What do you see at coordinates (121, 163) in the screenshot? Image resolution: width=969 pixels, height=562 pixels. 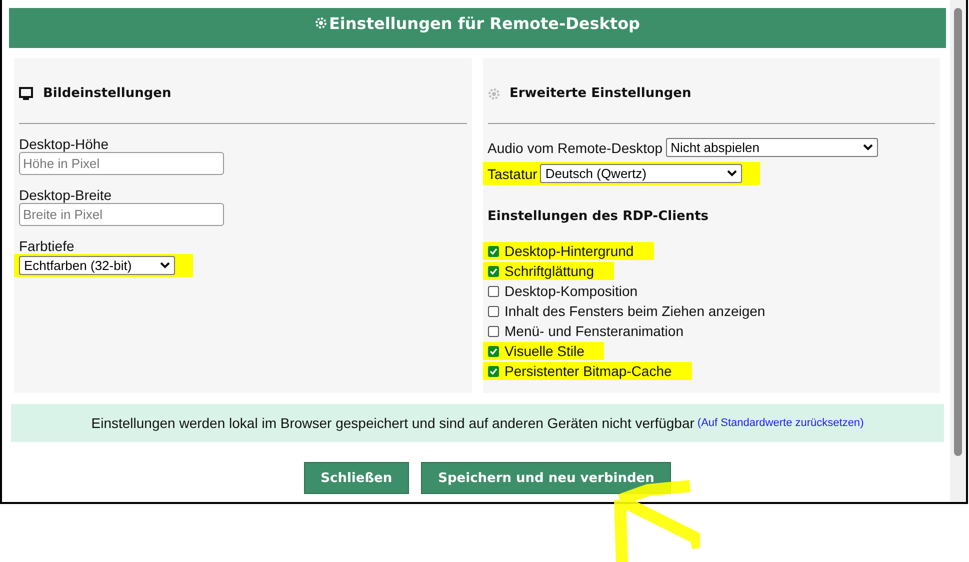 I see `input-field: Höhe in Pixel` at bounding box center [121, 163].